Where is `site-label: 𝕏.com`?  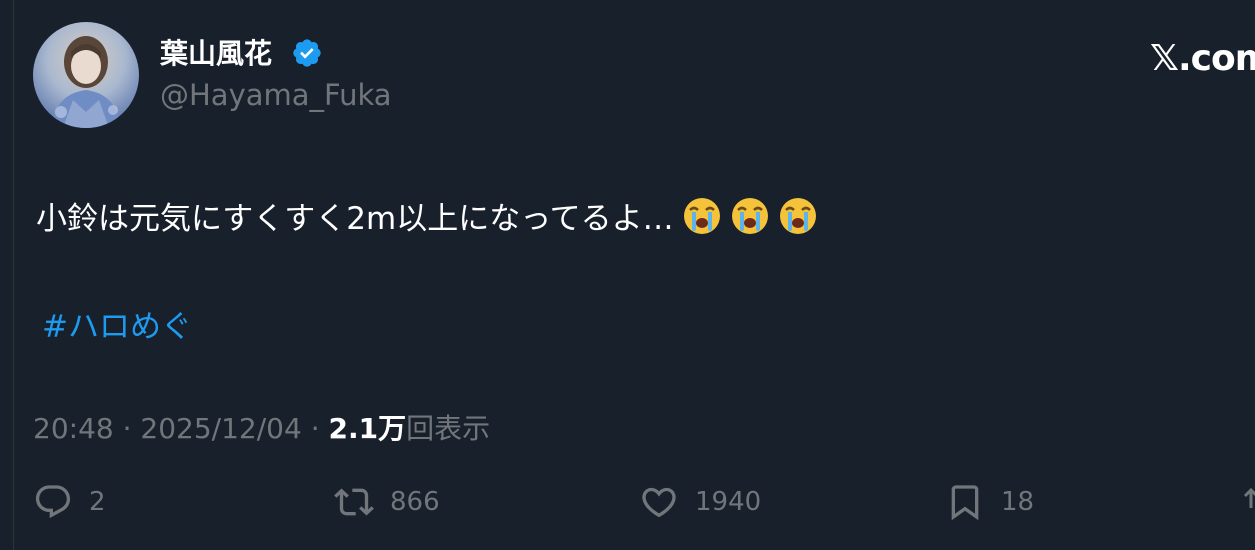
site-label: 𝕏.com is located at coordinates (1202, 58).